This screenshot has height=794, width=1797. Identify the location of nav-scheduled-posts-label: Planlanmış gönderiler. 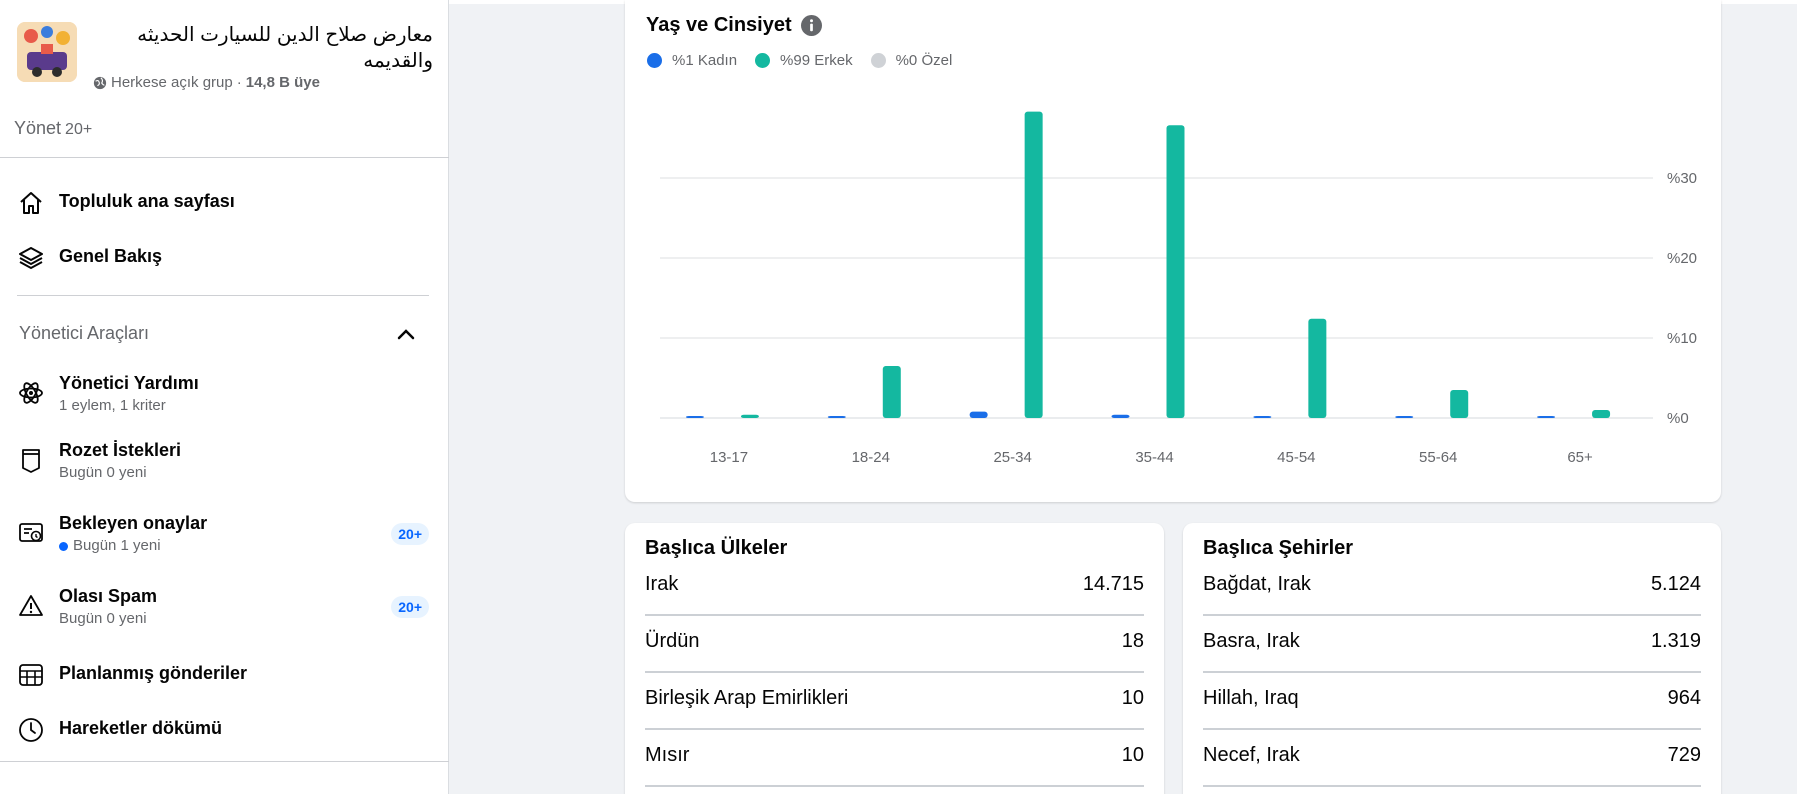
(153, 673).